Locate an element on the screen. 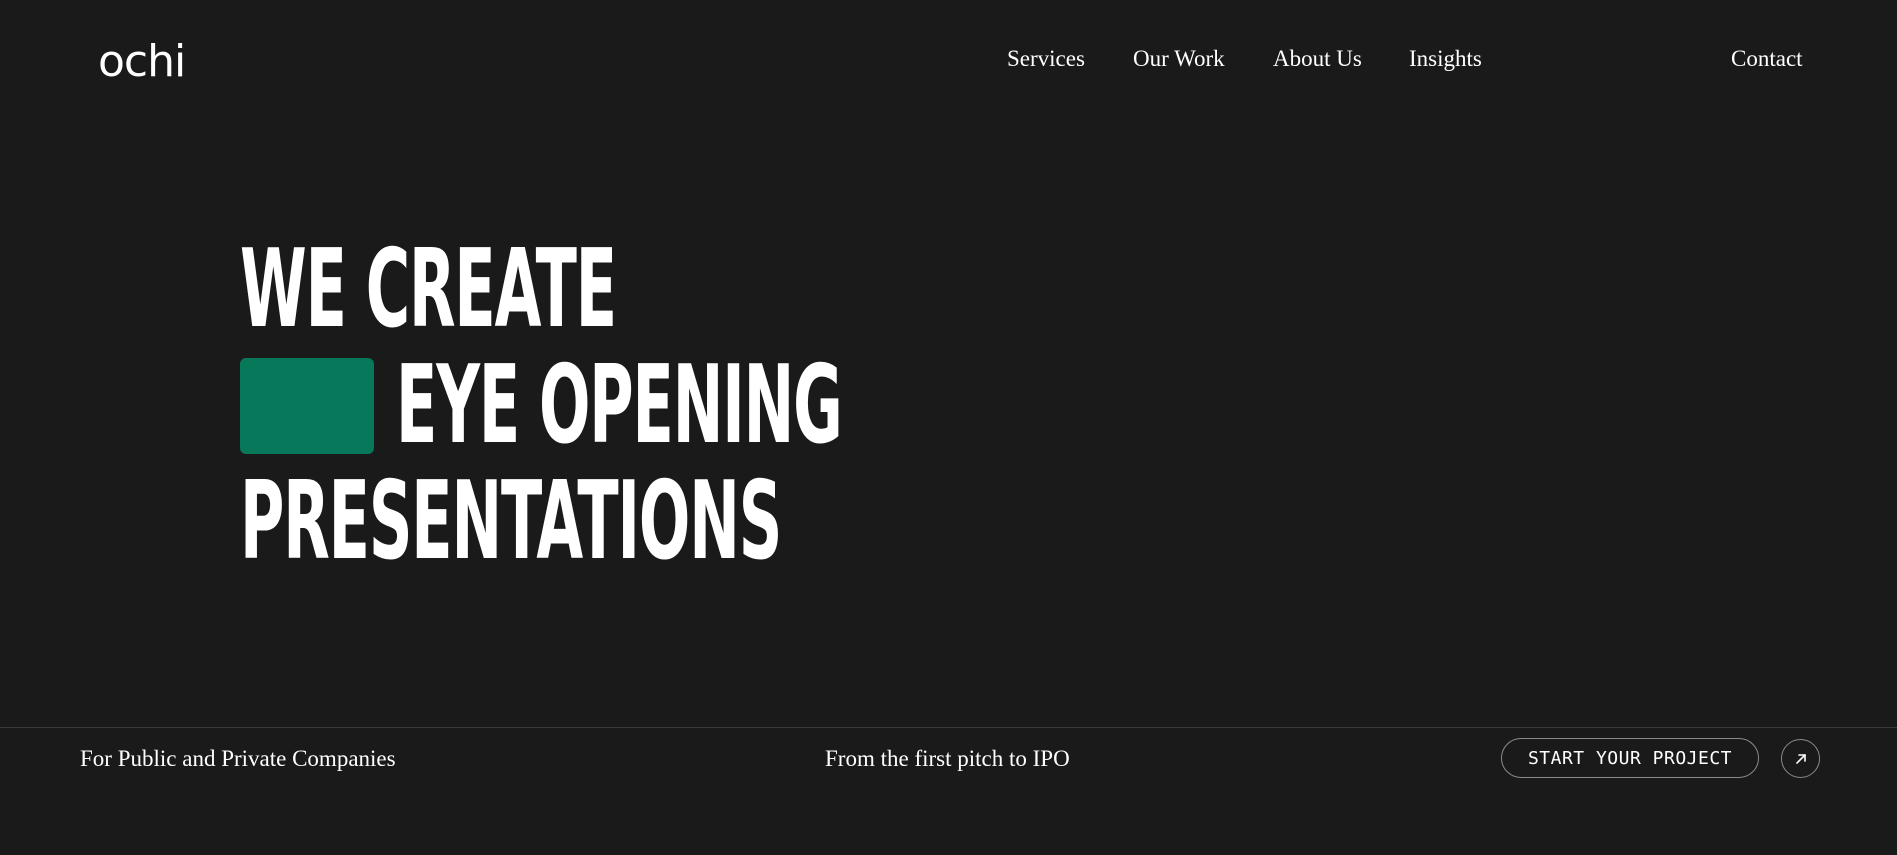 This screenshot has height=855, width=1897. logo-text: ochi is located at coordinates (141, 58).